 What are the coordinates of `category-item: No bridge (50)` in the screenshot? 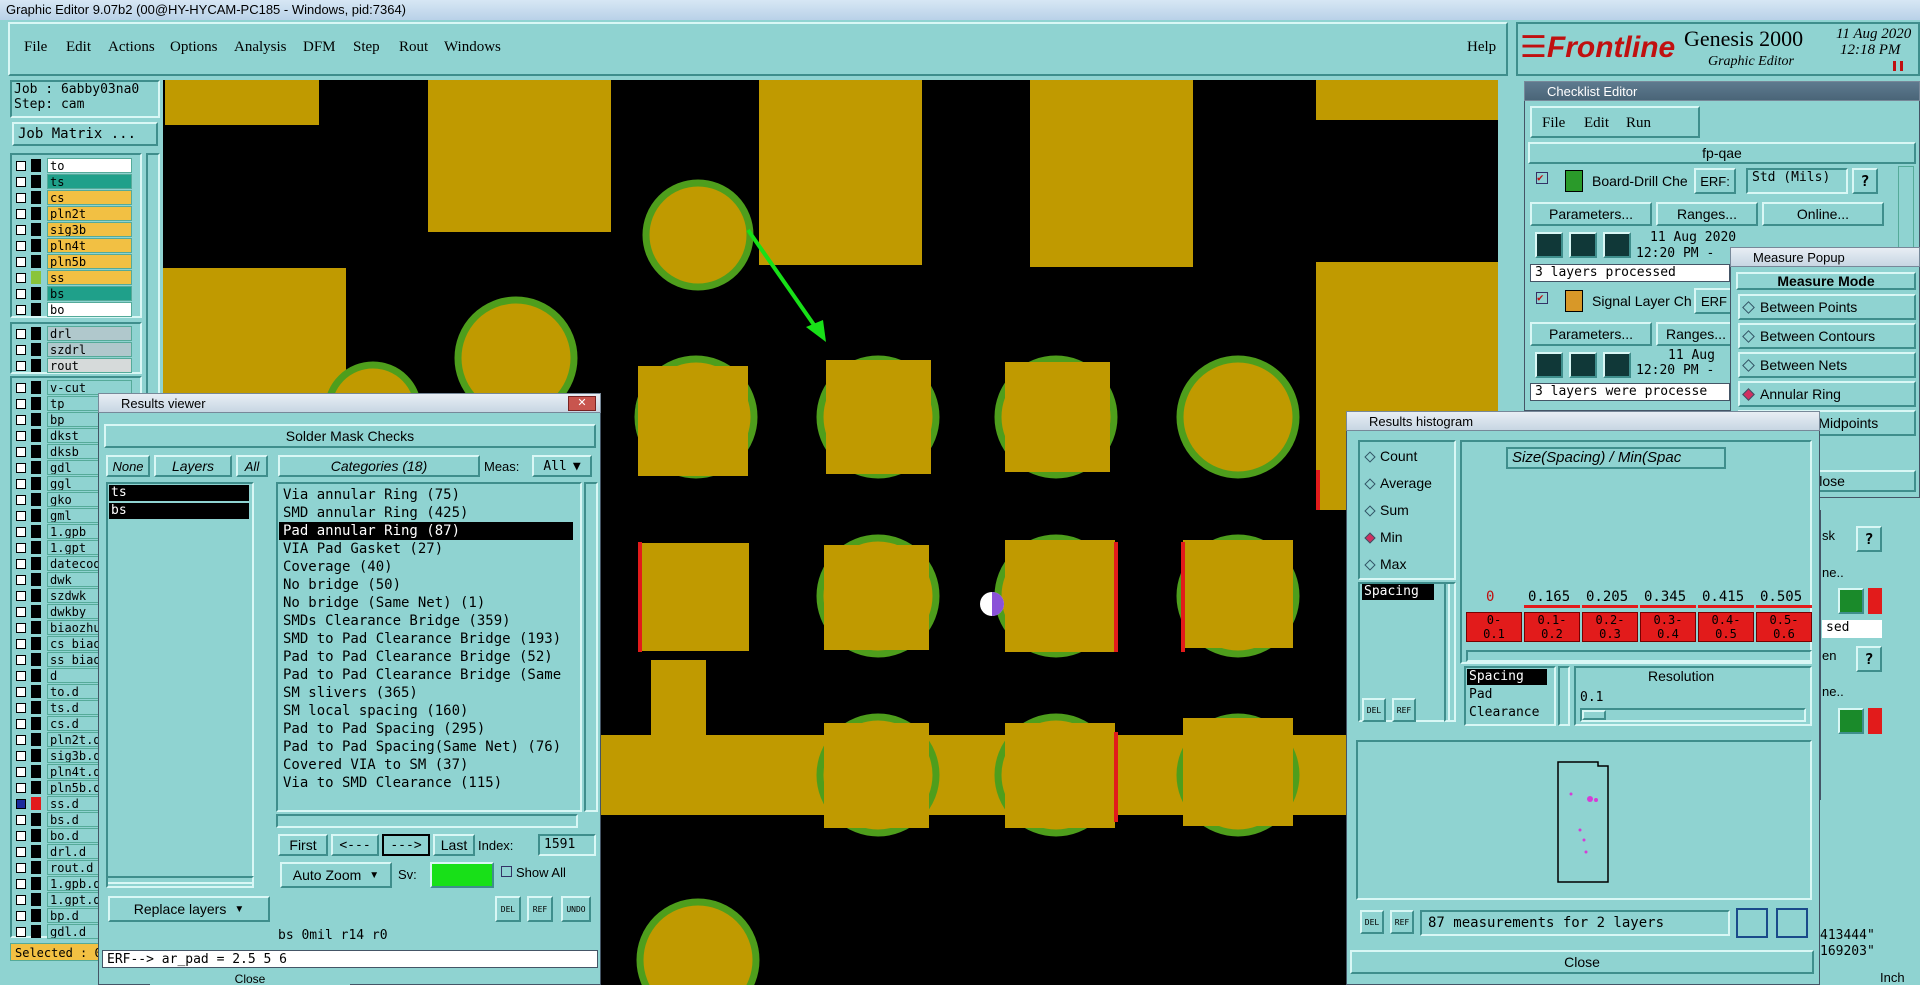 It's located at (429, 585).